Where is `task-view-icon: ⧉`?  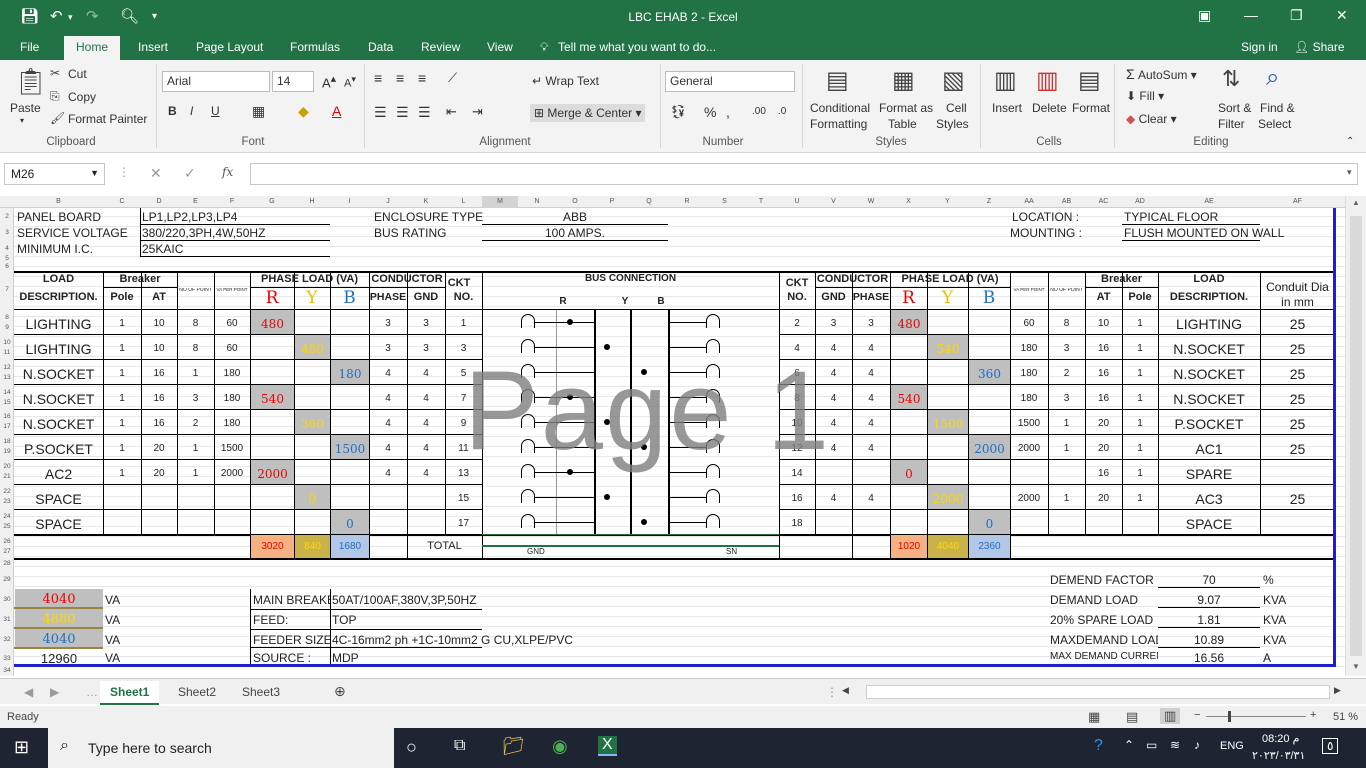
task-view-icon: ⧉ is located at coordinates (459, 746).